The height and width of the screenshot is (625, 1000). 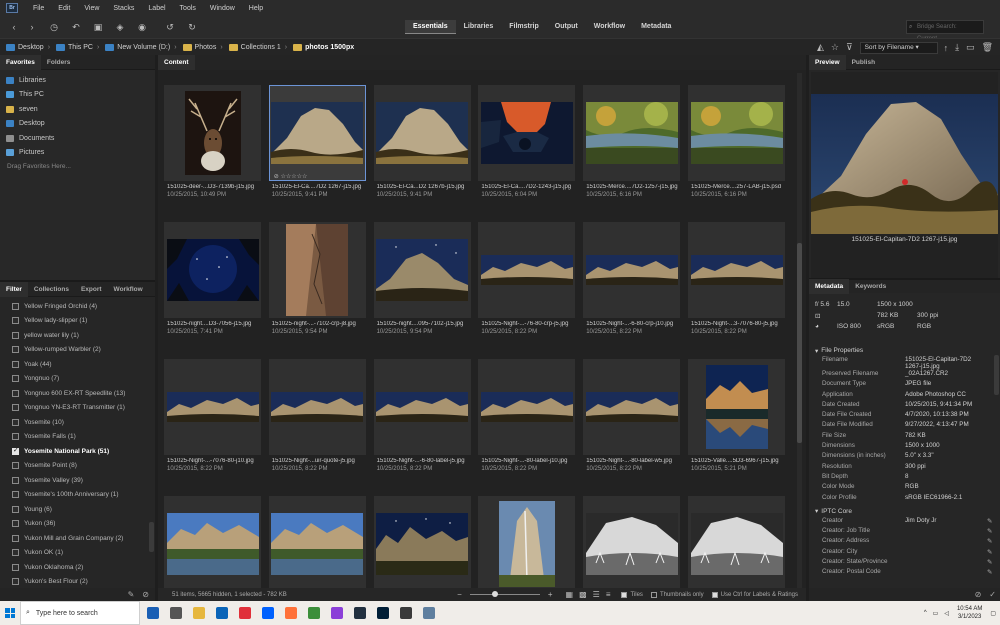 What do you see at coordinates (170, 27) in the screenshot?
I see `rotate-left-icon: ↺` at bounding box center [170, 27].